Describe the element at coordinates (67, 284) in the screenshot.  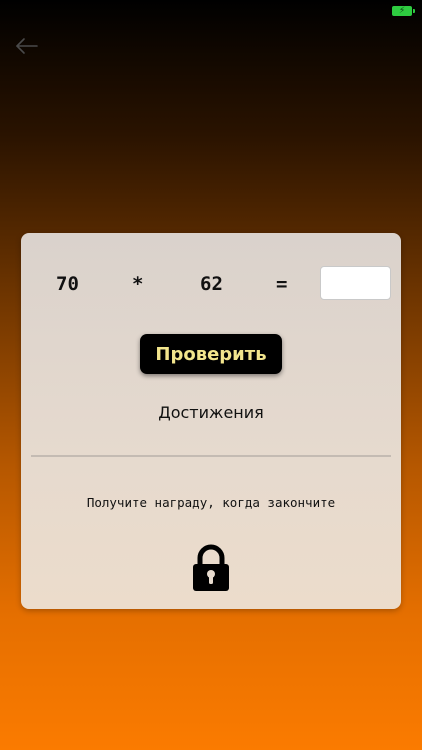
I see `operand-a: 70` at that location.